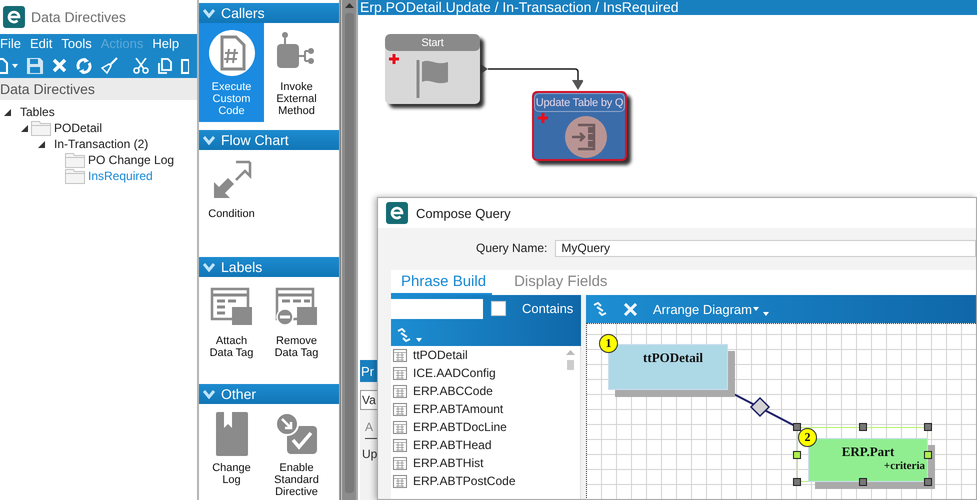 This screenshot has height=500, width=977. I want to click on list-item: ERP.ABTHist, so click(448, 463).